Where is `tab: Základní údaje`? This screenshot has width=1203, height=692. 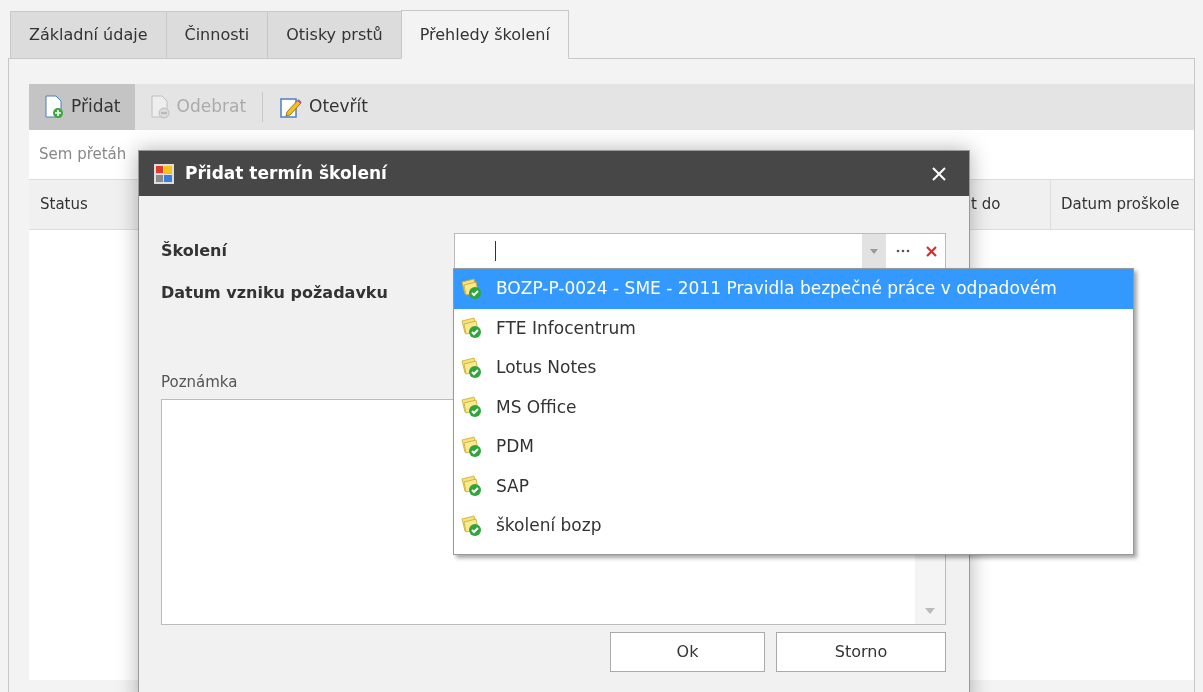
tab: Základní údaje is located at coordinates (88, 35).